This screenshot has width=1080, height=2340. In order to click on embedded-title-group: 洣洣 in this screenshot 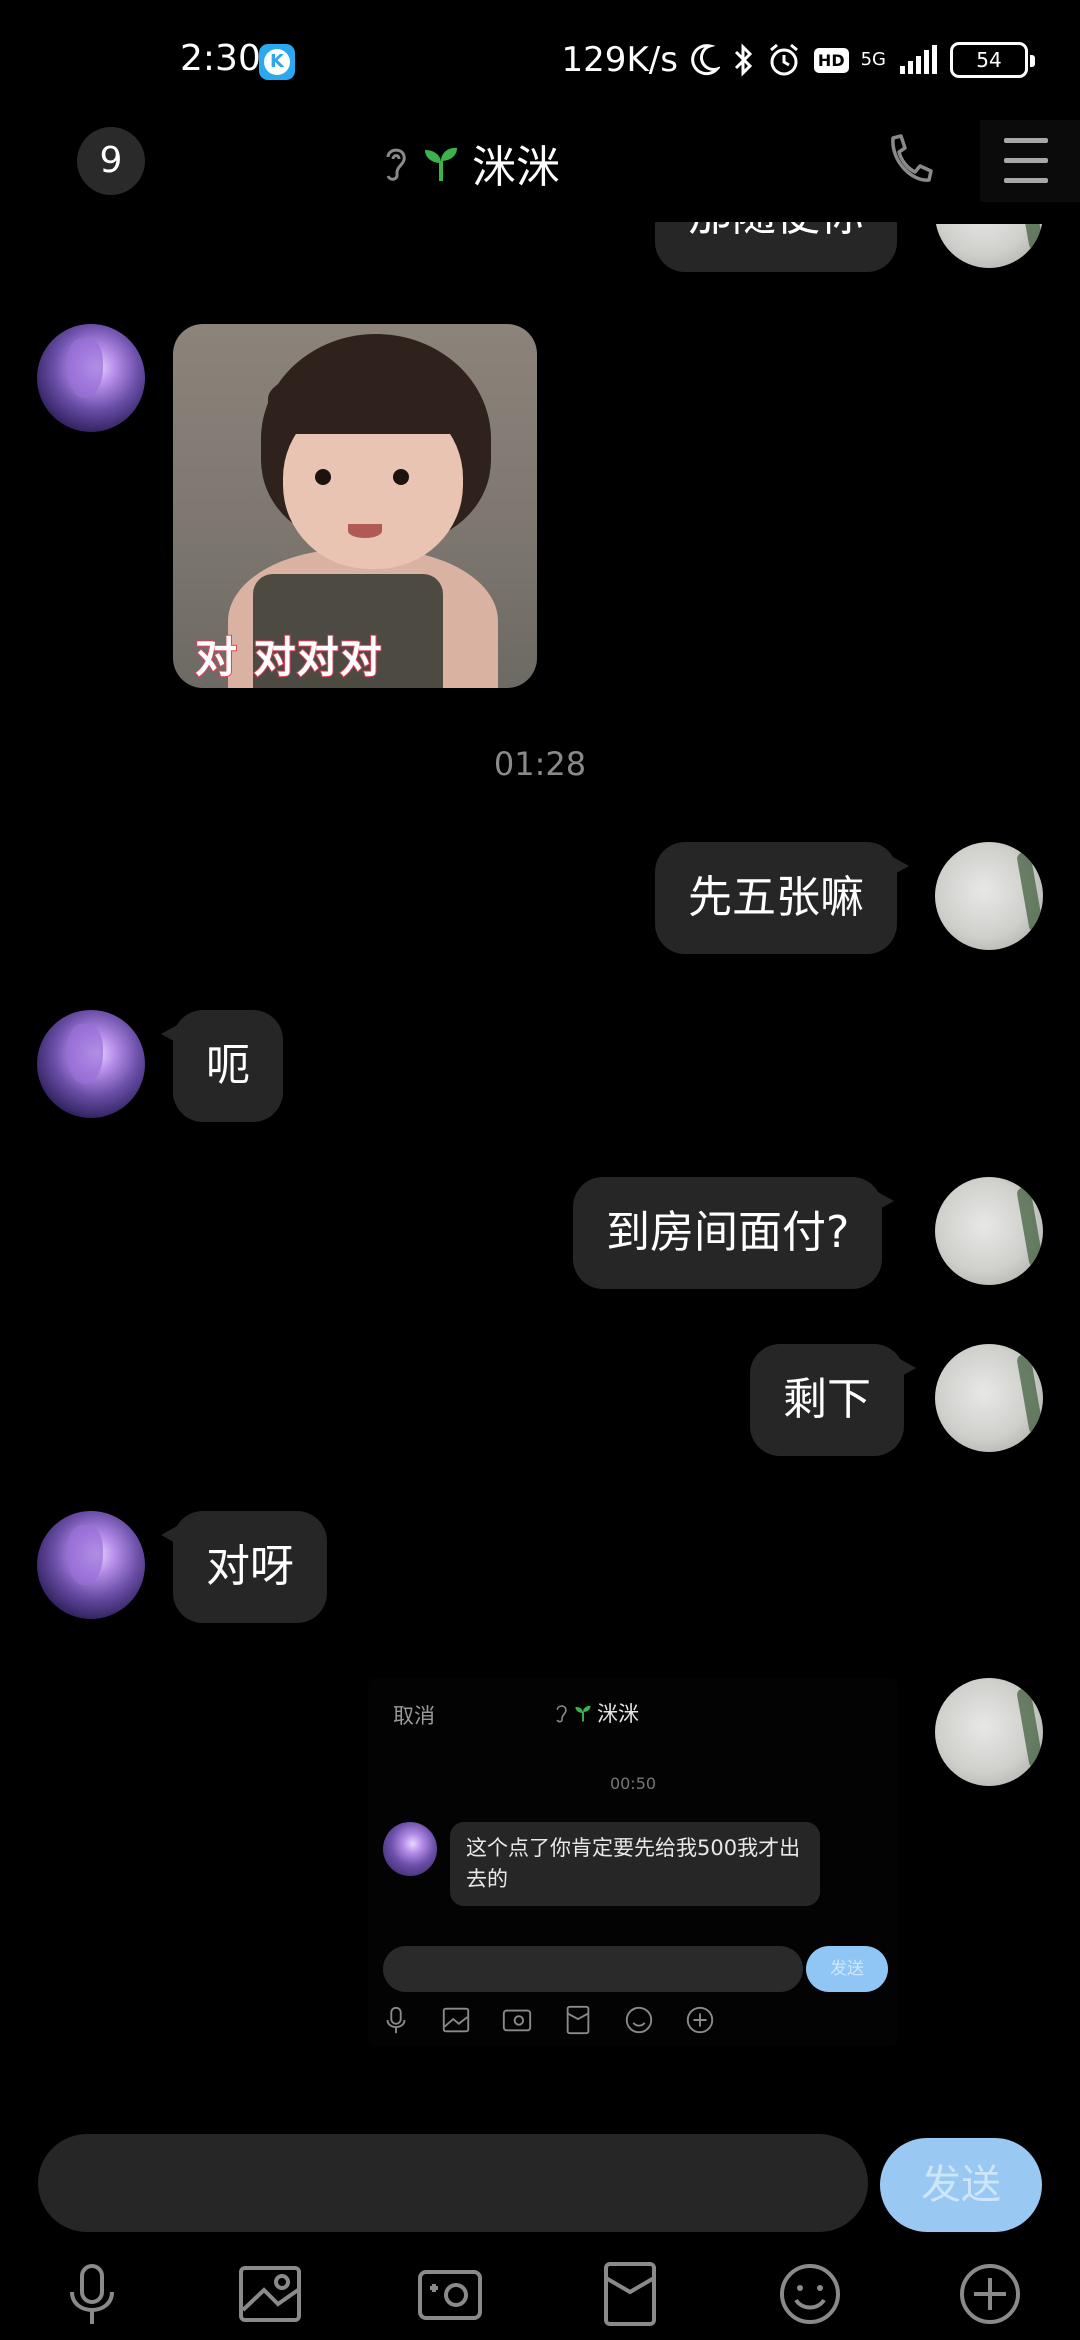, I will do `click(596, 1713)`.